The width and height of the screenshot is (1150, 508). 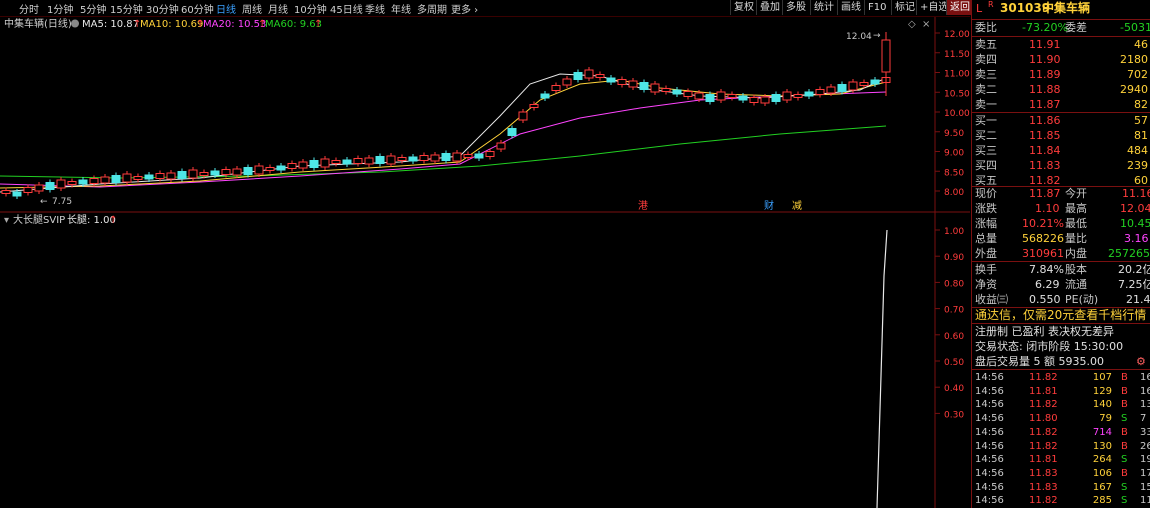 What do you see at coordinates (1141, 135) in the screenshot?
I see `bid-volume: 81` at bounding box center [1141, 135].